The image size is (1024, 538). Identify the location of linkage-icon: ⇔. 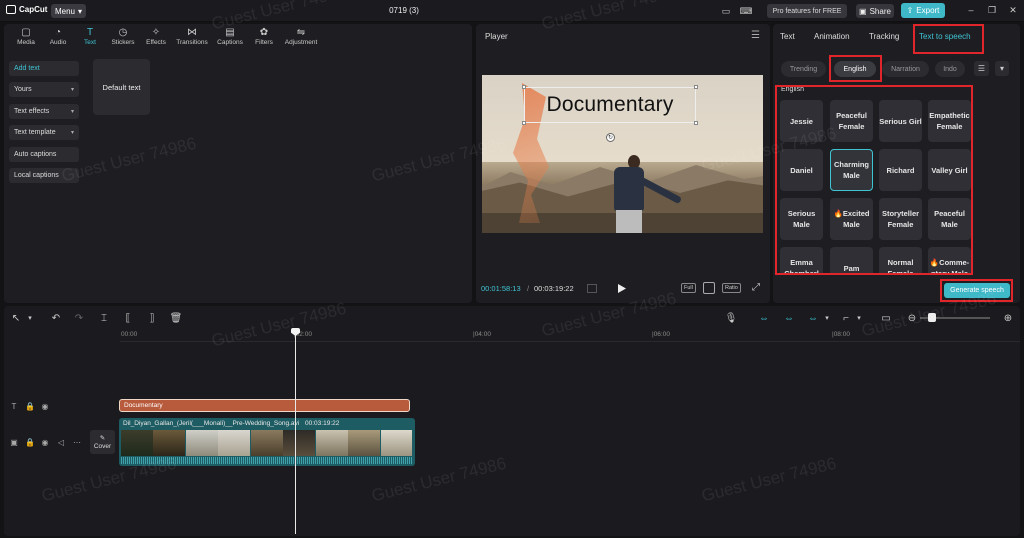
(813, 318).